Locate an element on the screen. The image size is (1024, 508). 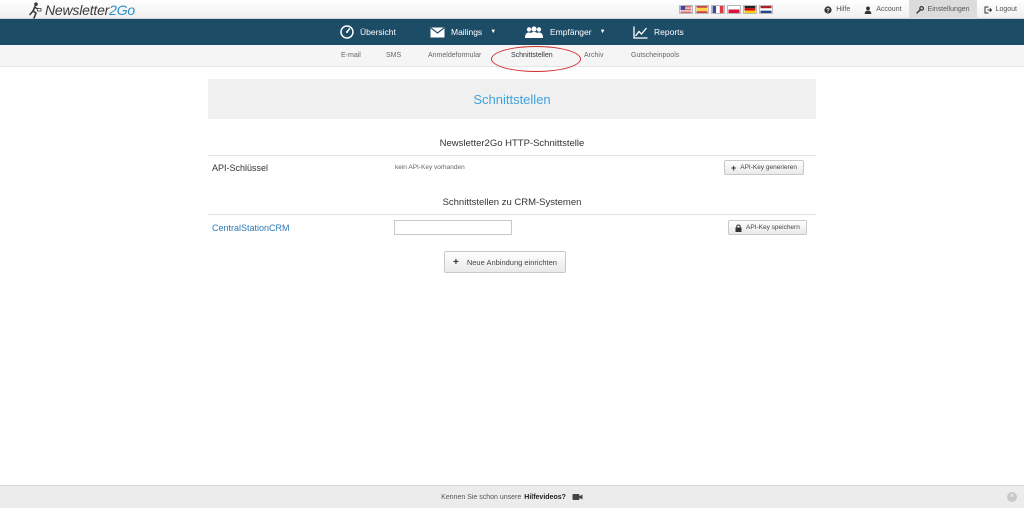
nav-mailings-label: Mailings is located at coordinates (467, 32).